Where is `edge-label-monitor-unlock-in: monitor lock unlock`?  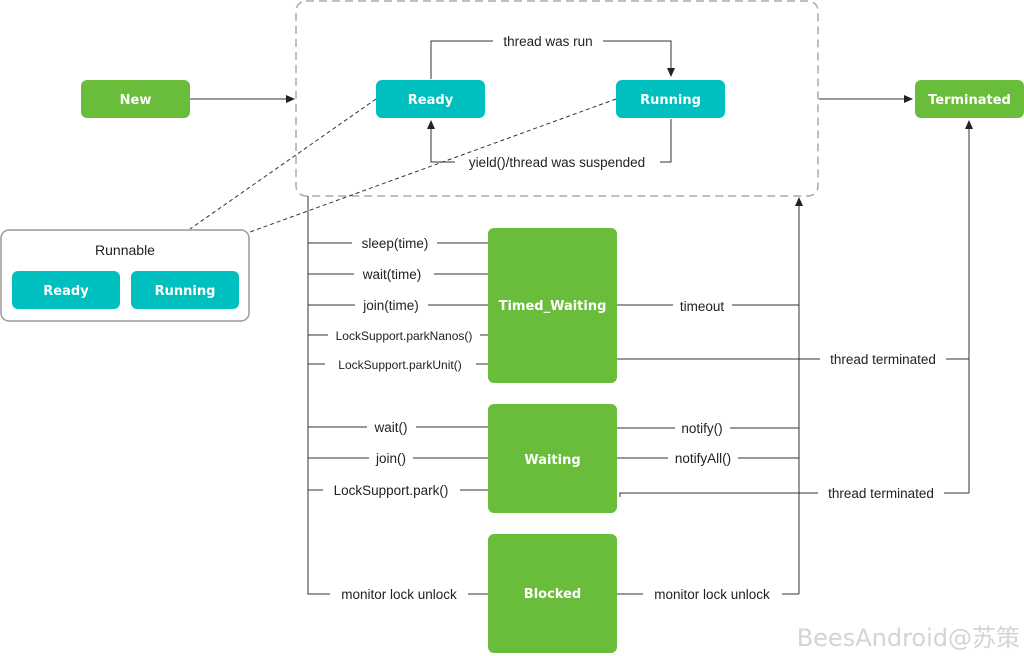
edge-label-monitor-unlock-in: monitor lock unlock is located at coordinates (399, 594).